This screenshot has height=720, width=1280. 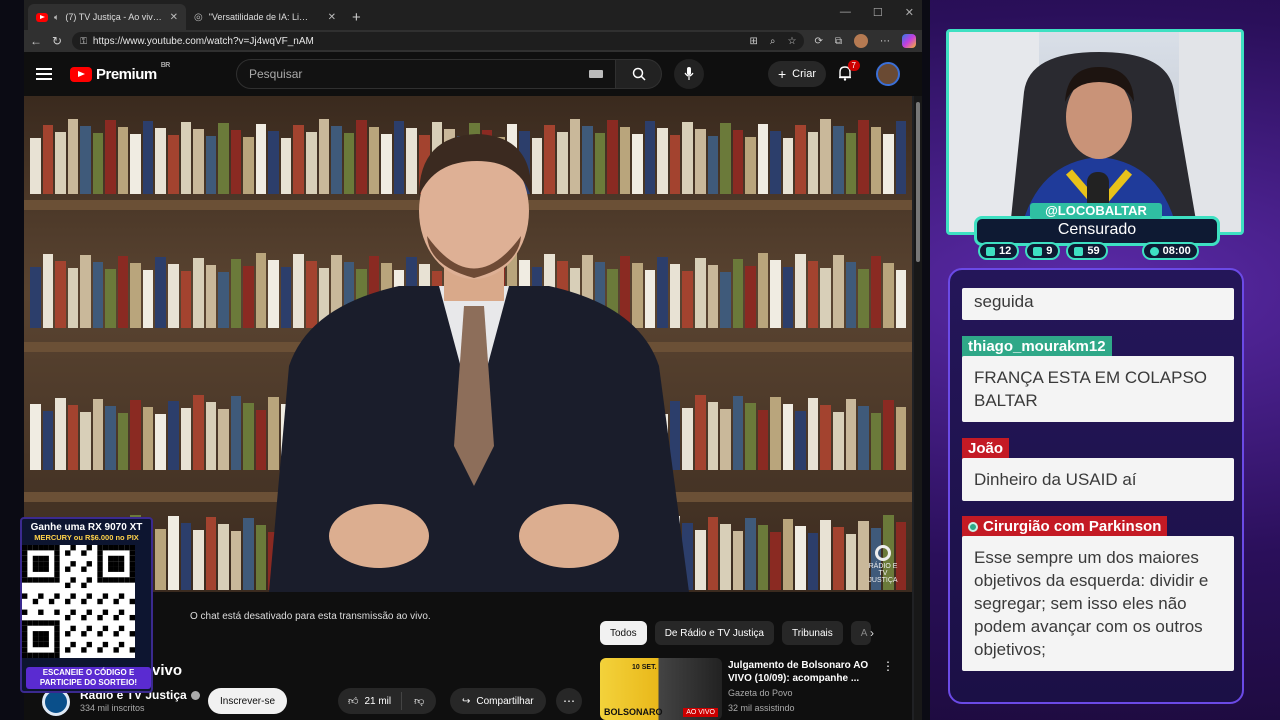 I want to click on minimize-icon: —, so click(x=845, y=12).